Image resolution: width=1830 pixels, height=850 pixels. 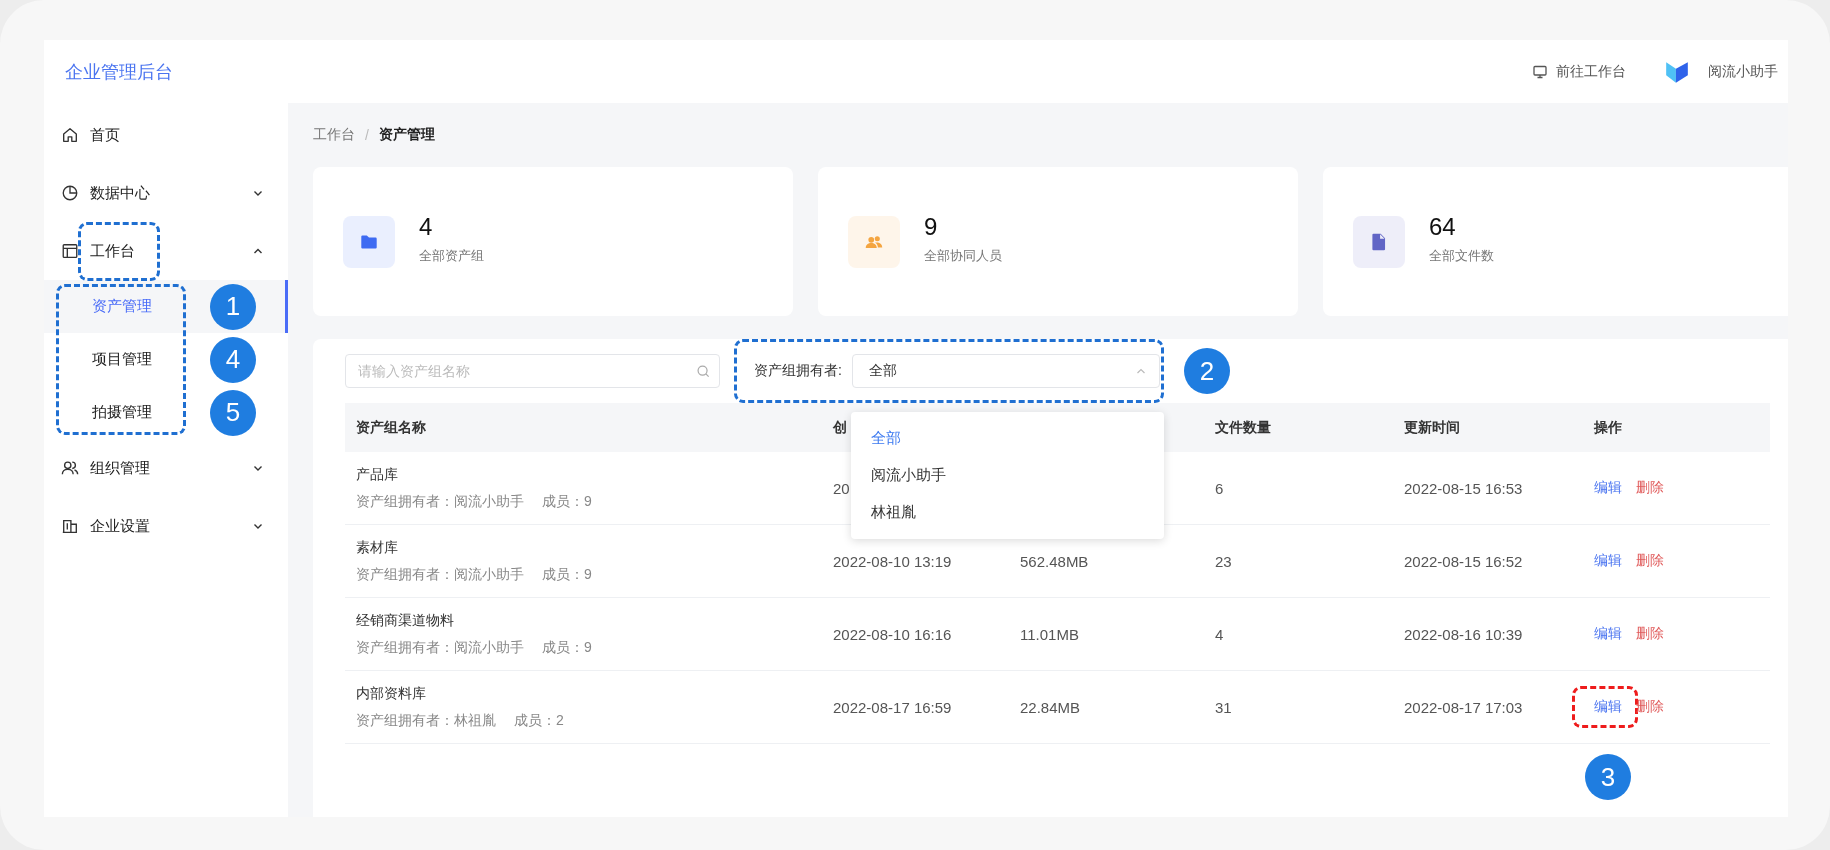 What do you see at coordinates (840, 427) in the screenshot?
I see `column-header: 创` at bounding box center [840, 427].